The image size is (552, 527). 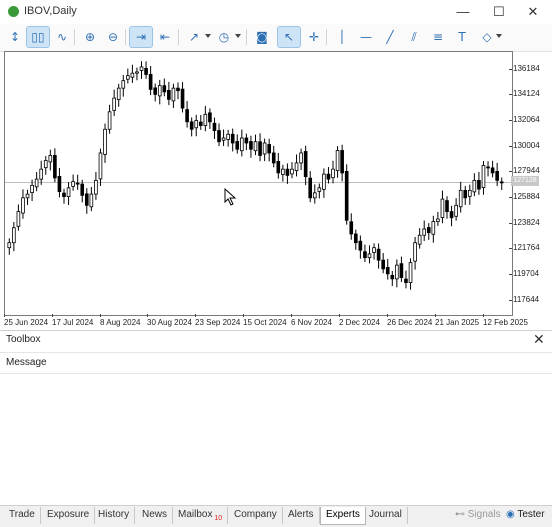 I want to click on vertical-line-button: │, so click(x=342, y=37).